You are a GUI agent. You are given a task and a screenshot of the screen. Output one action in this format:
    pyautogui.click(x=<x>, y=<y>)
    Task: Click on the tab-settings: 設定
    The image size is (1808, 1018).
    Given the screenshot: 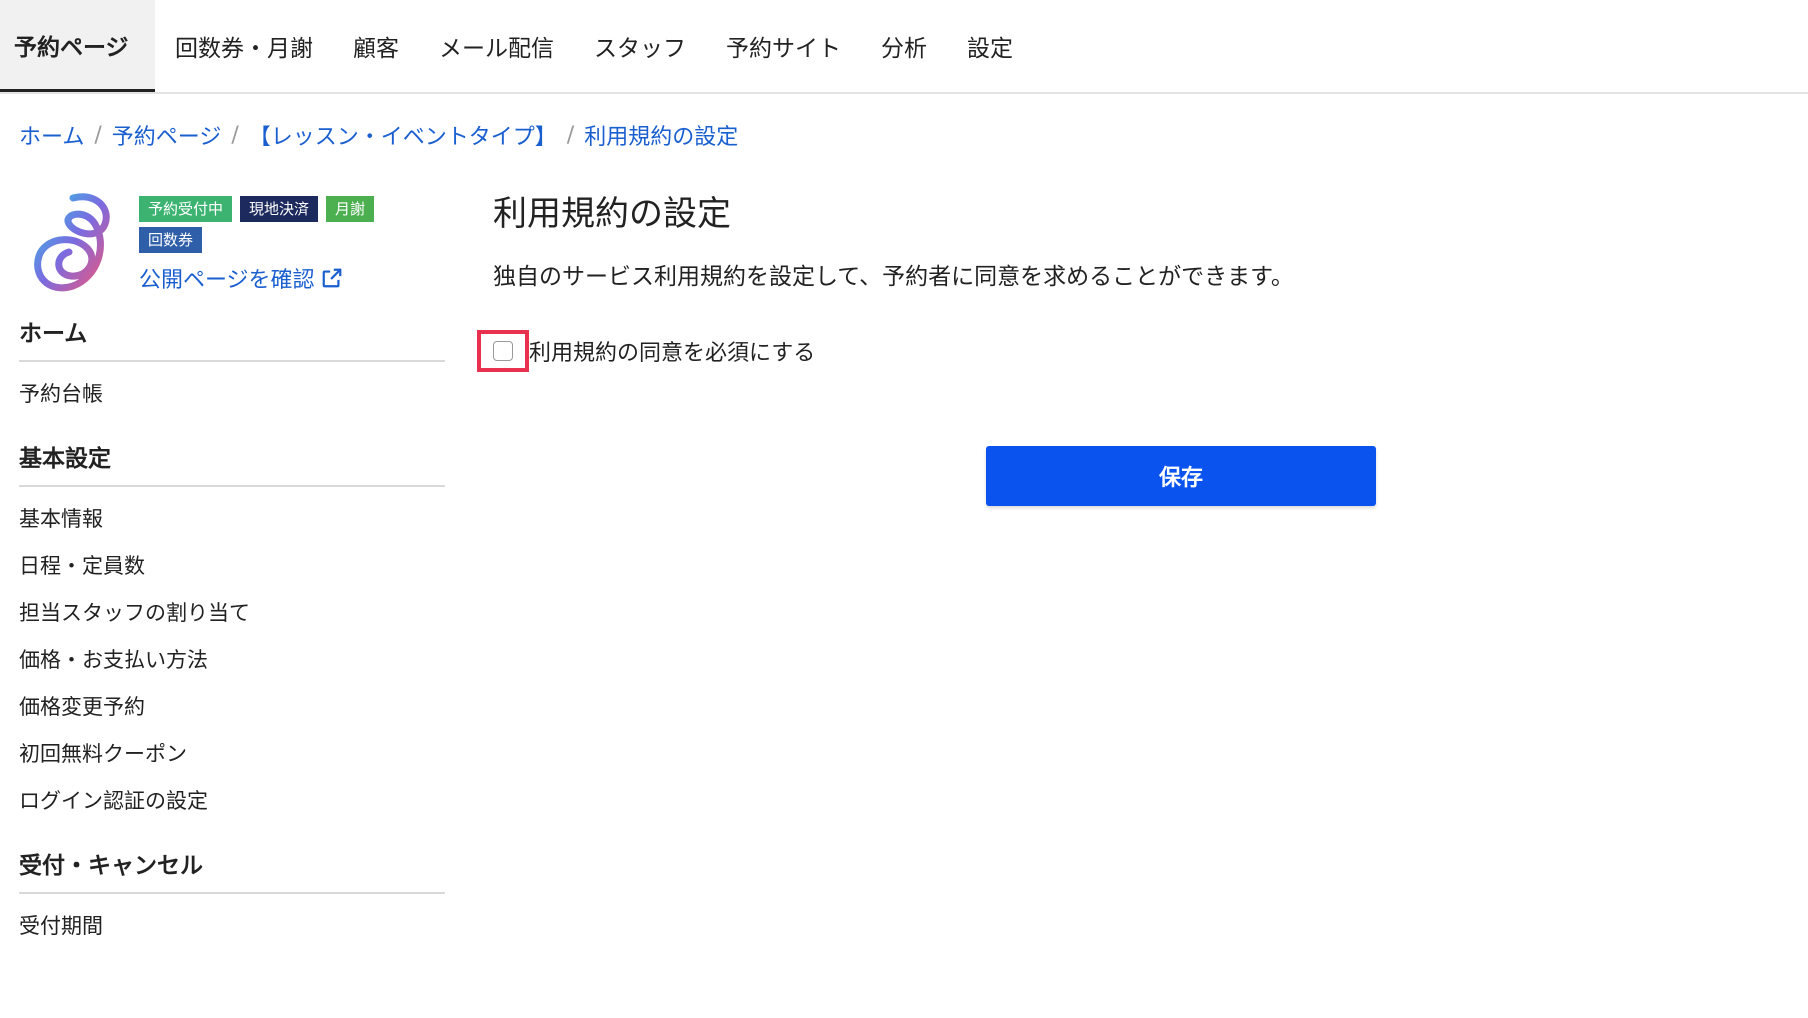 What is the action you would take?
    pyautogui.click(x=990, y=46)
    